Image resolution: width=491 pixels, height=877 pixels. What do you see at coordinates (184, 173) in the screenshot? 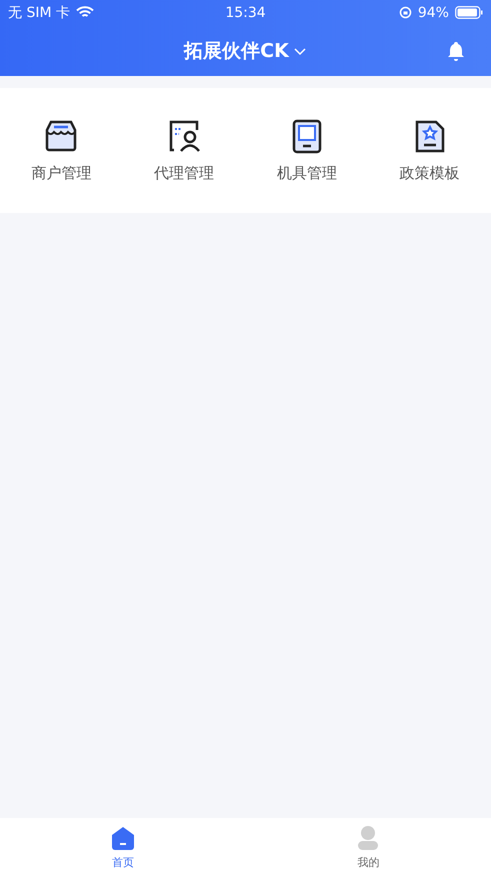
I see `menu-label: 代理管理` at bounding box center [184, 173].